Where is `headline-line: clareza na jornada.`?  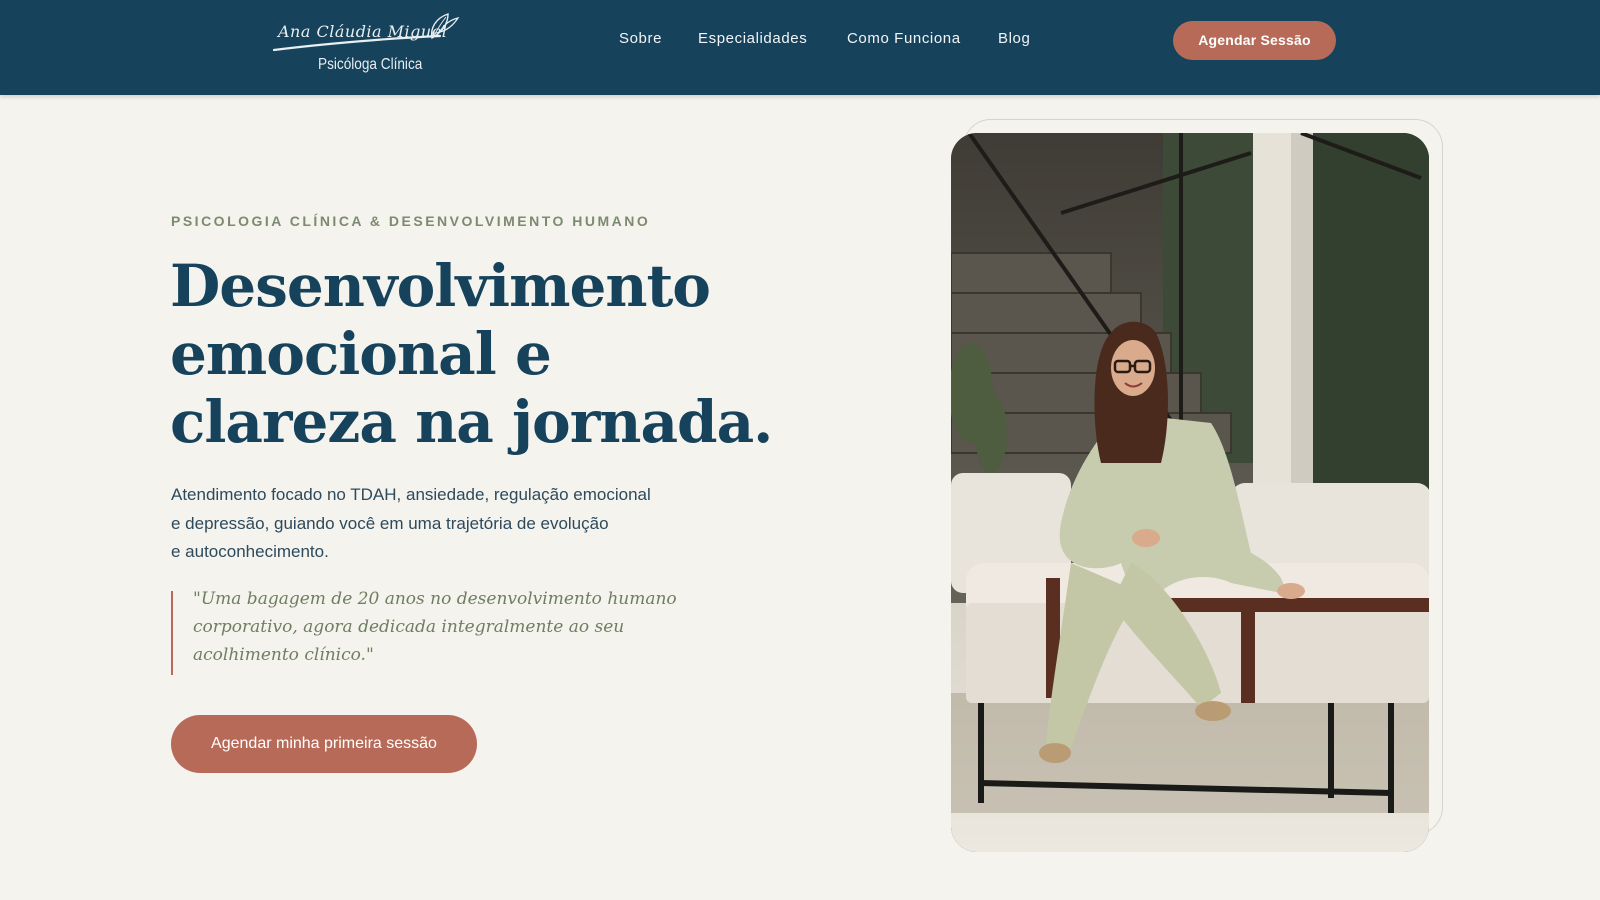
headline-line: clareza na jornada. is located at coordinates (471, 422).